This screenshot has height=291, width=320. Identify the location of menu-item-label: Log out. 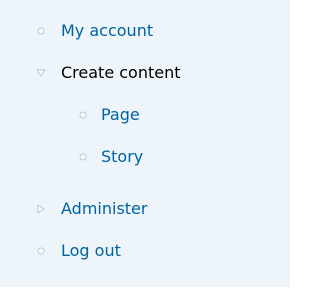
(91, 251).